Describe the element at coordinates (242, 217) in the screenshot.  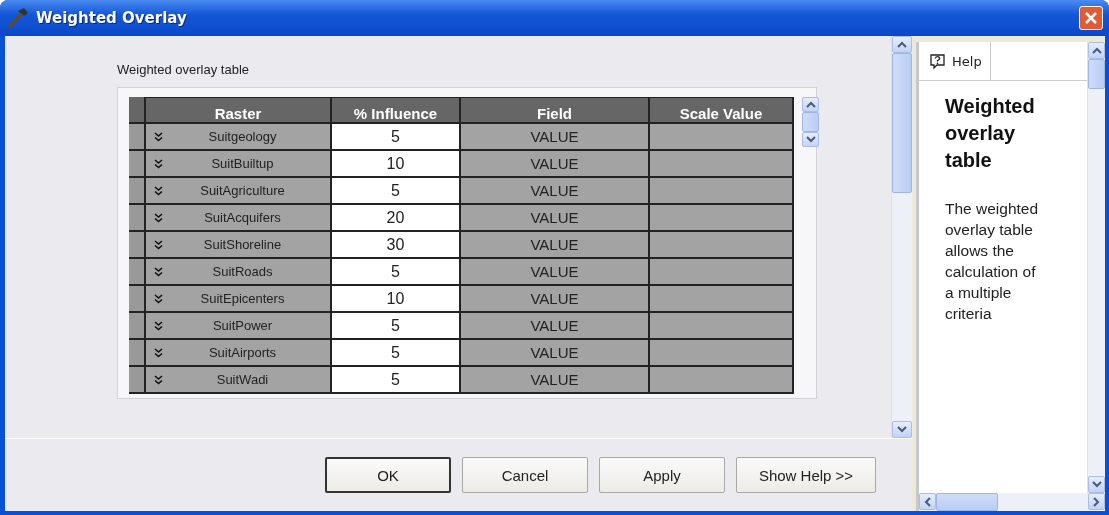
I see `raster-name: SuitAcquifers` at that location.